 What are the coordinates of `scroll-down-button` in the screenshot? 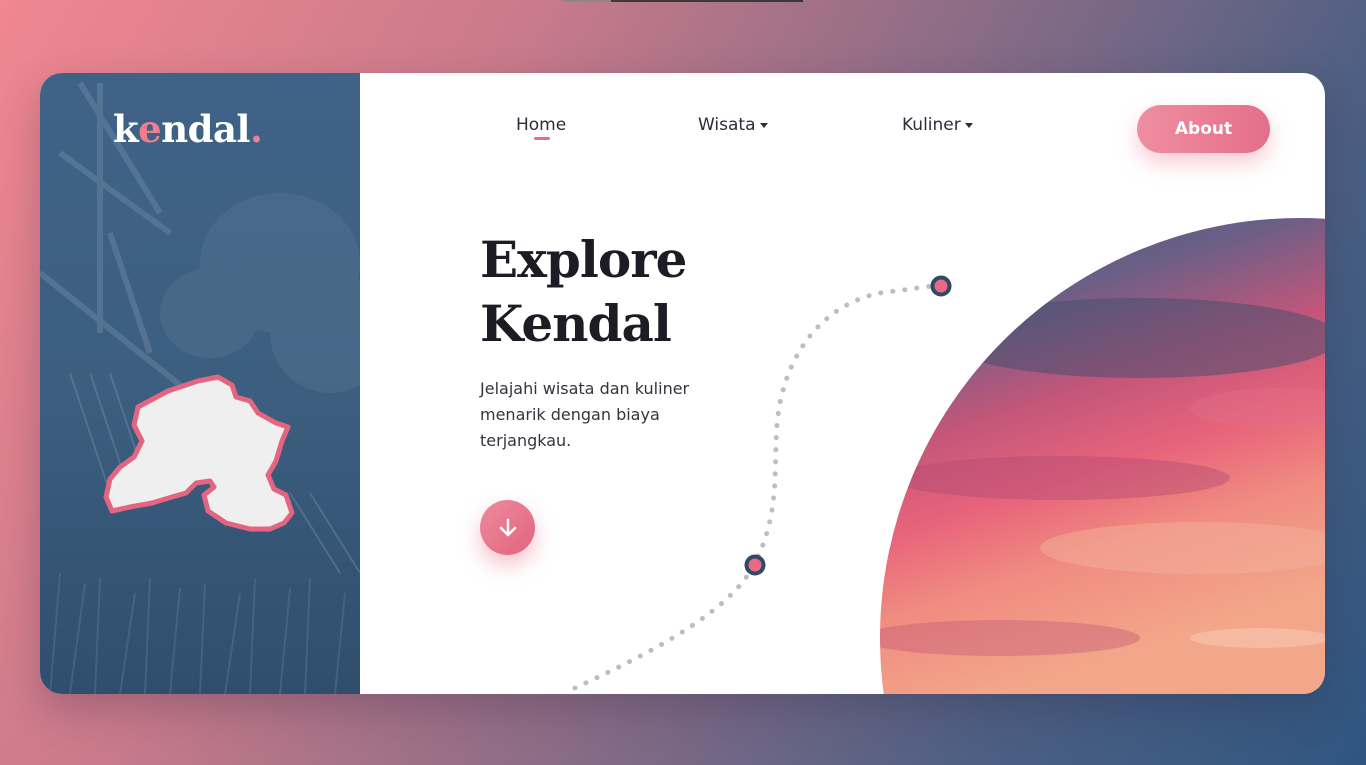 It's located at (507, 527).